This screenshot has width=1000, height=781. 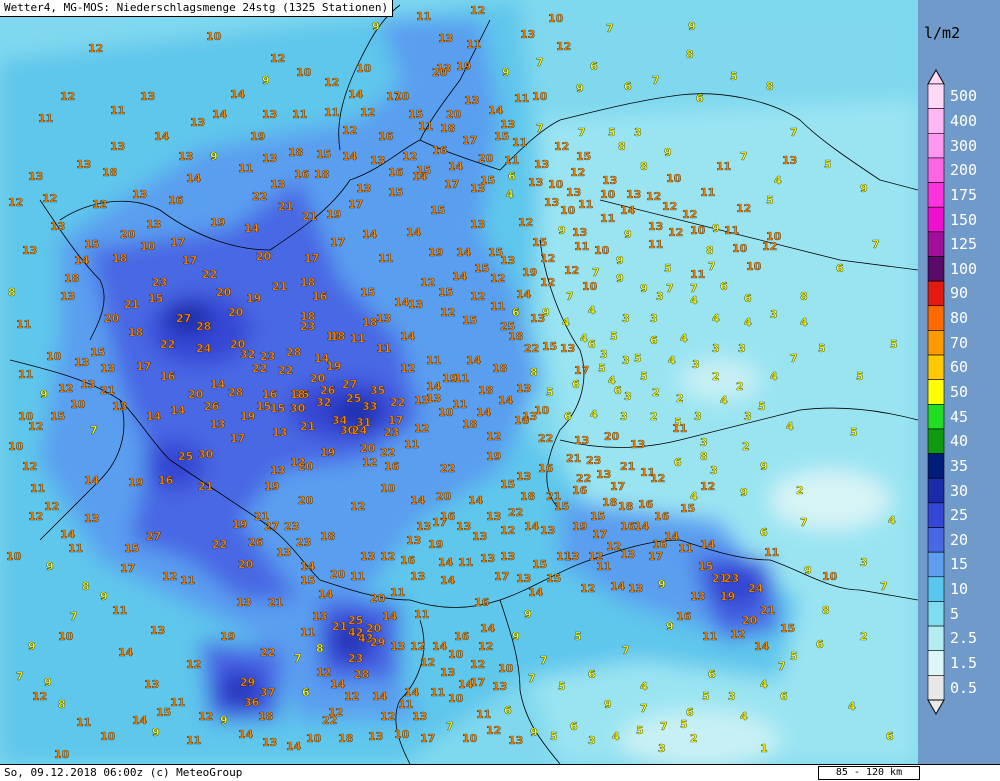 I want to click on station-value: 18, so click(x=625, y=506).